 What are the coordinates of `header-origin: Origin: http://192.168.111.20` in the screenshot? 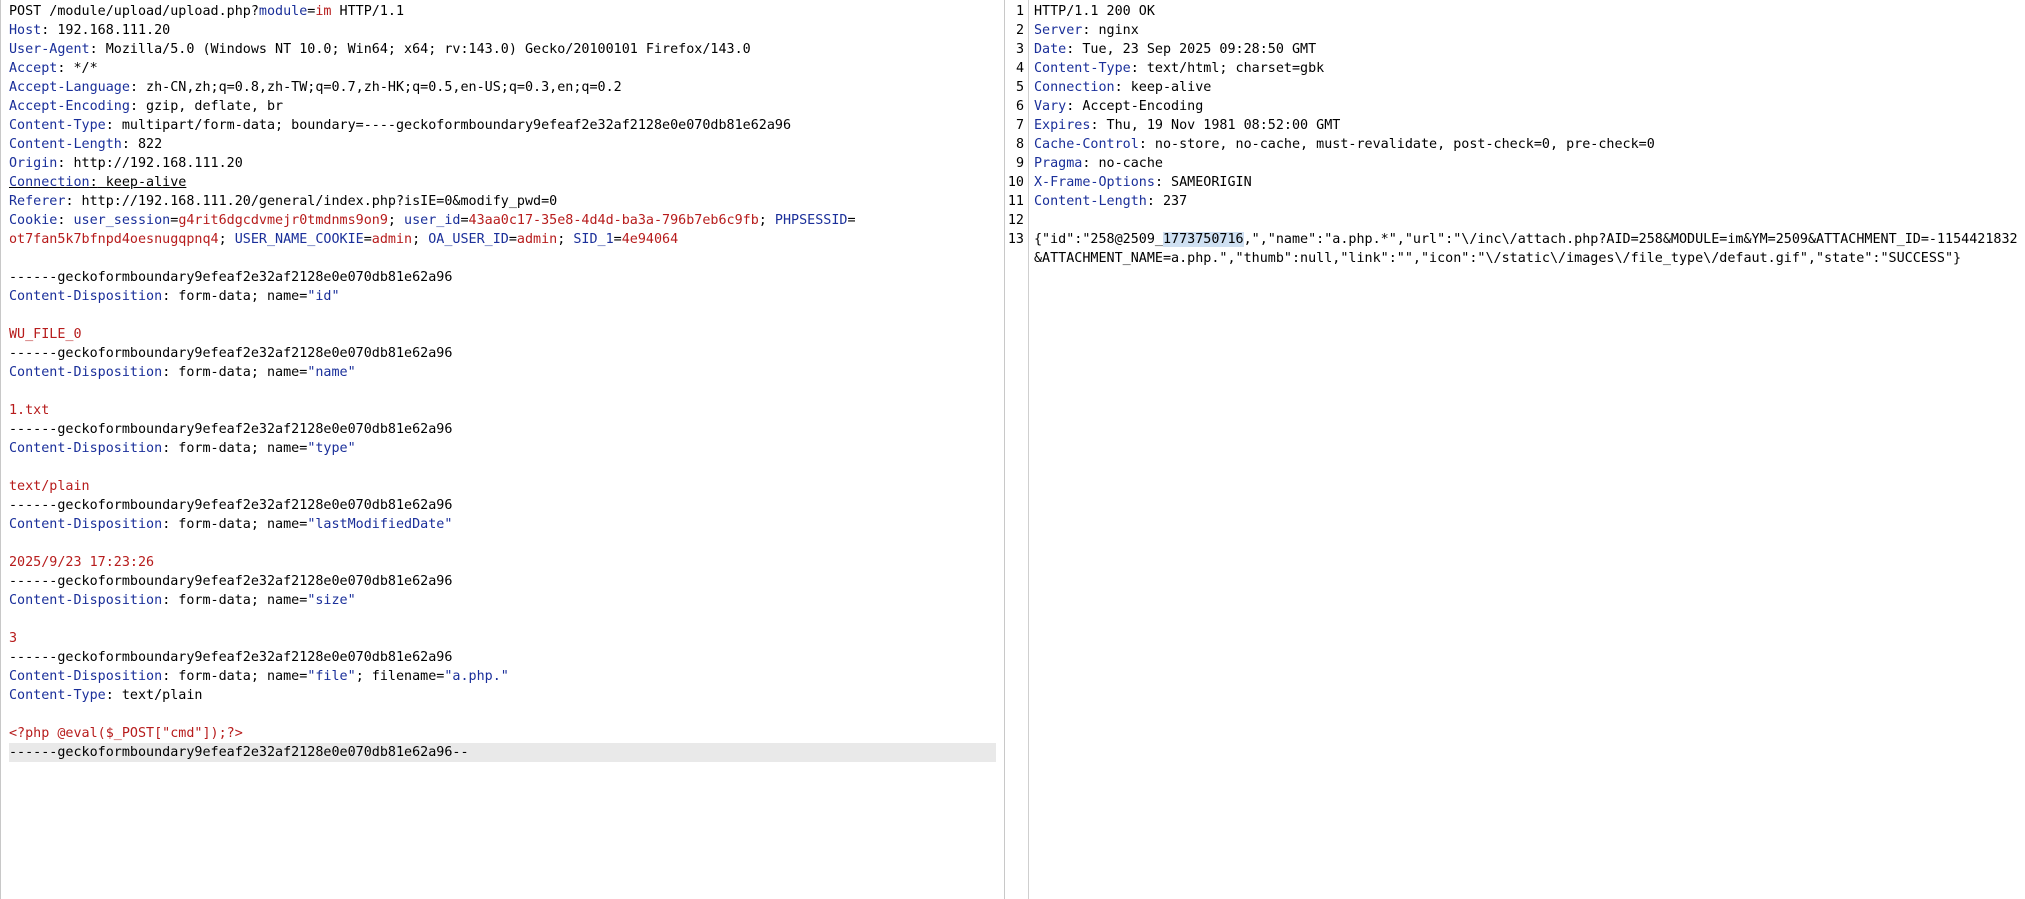 It's located at (126, 163).